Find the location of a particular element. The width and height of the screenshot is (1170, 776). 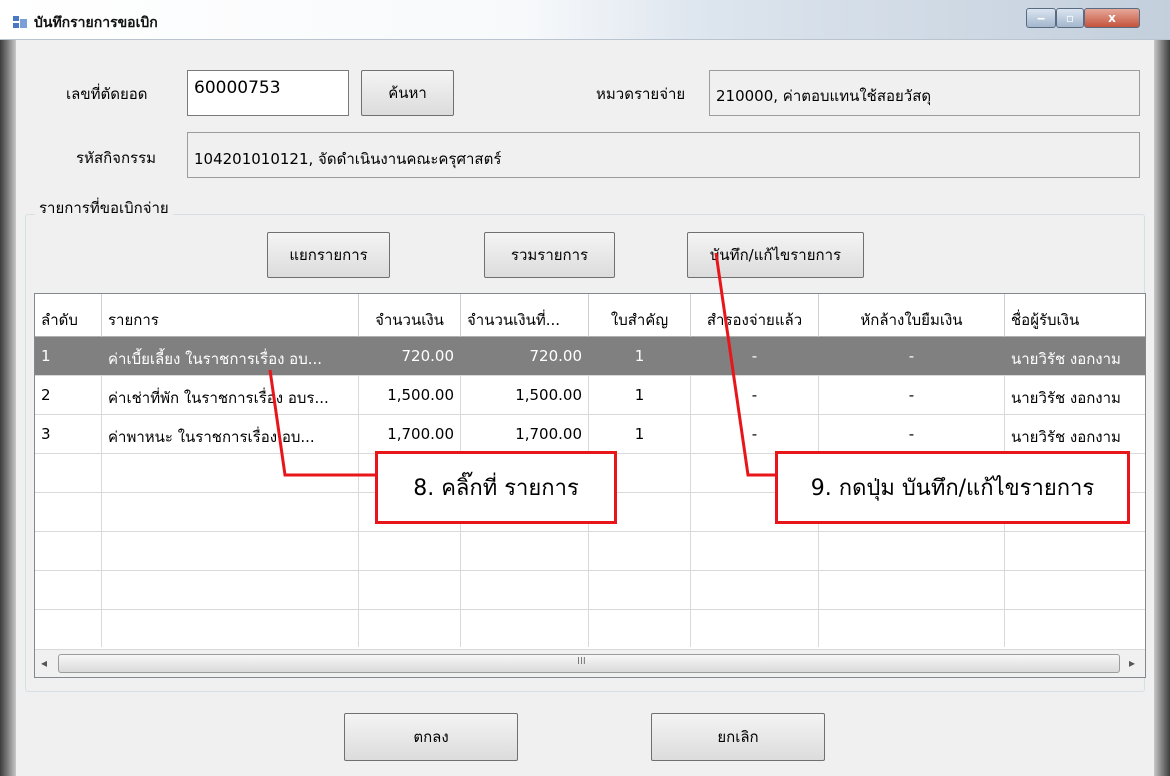

window-frame-right is located at coordinates (1162, 408).